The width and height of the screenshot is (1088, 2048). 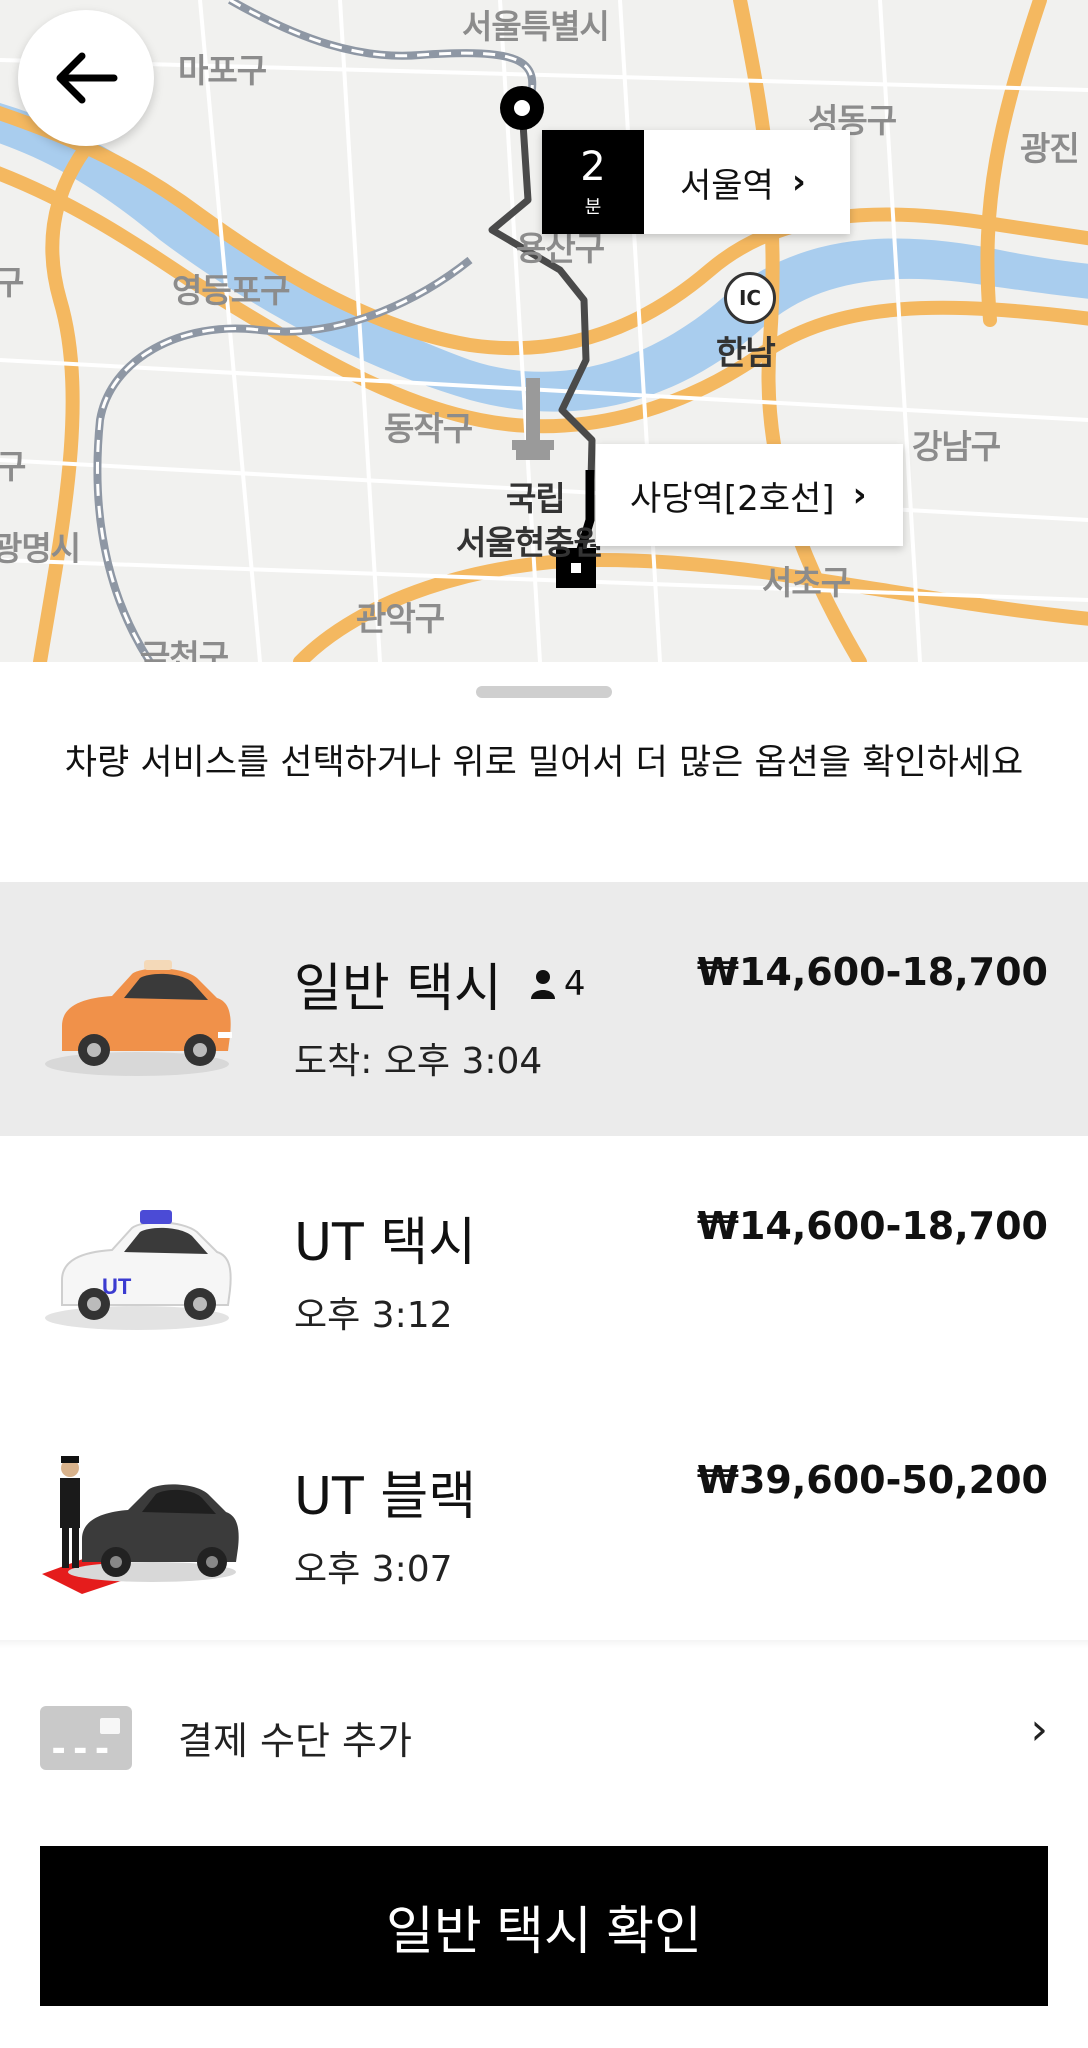 What do you see at coordinates (544, 1263) in the screenshot?
I see `ride-option-ut-taxi: UT UT 택시 오후 3:12 ₩14,600-18,700` at bounding box center [544, 1263].